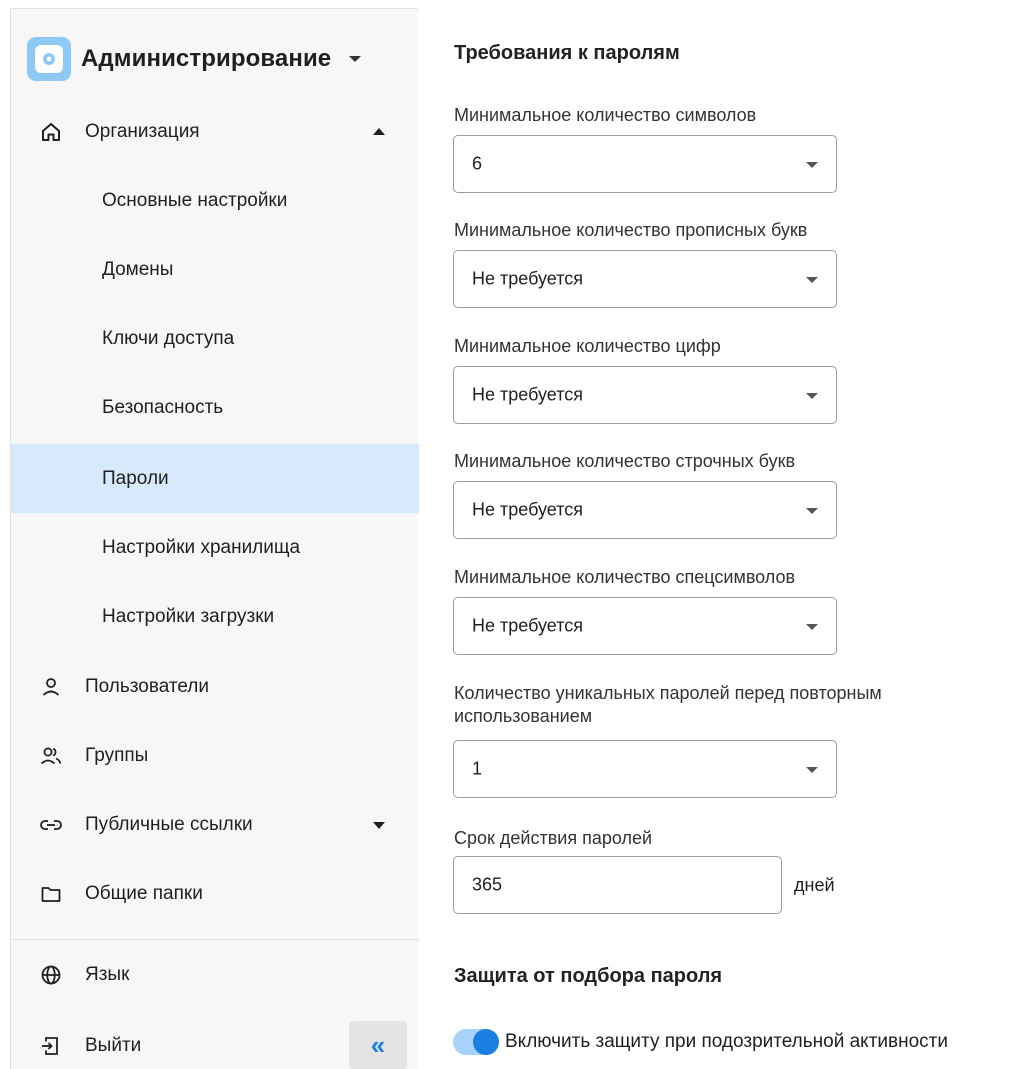 Image resolution: width=1024 pixels, height=1069 pixels. What do you see at coordinates (215, 755) in the screenshot?
I see `sidebar-item-groups: Группы` at bounding box center [215, 755].